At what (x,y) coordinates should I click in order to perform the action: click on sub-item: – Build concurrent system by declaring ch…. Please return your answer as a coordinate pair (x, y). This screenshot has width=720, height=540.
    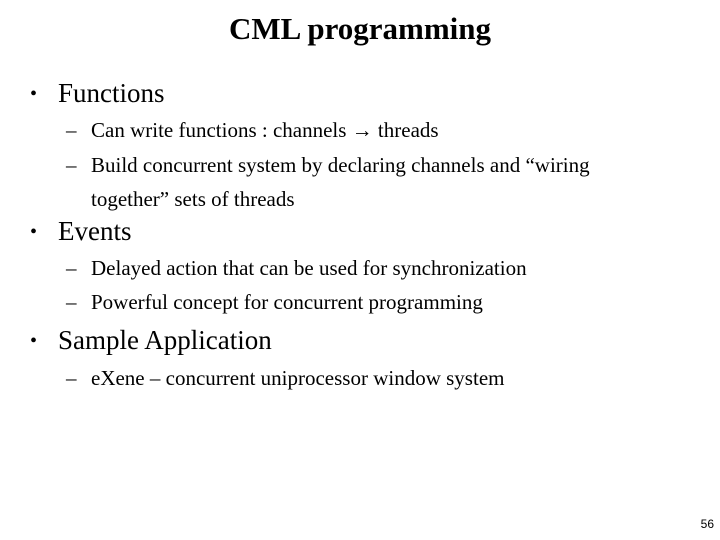
    Looking at the image, I should click on (328, 182).